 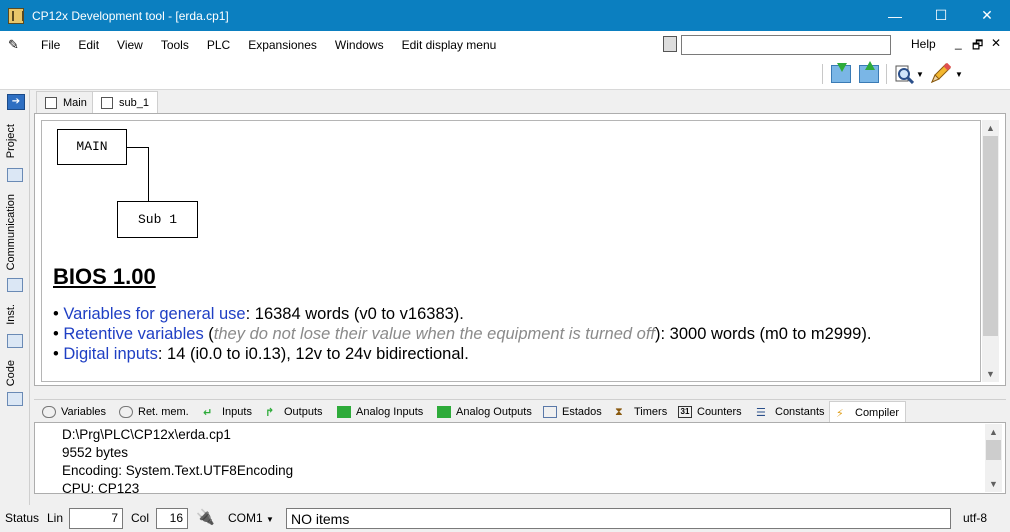 What do you see at coordinates (140, 518) in the screenshot?
I see `column-label: Col` at bounding box center [140, 518].